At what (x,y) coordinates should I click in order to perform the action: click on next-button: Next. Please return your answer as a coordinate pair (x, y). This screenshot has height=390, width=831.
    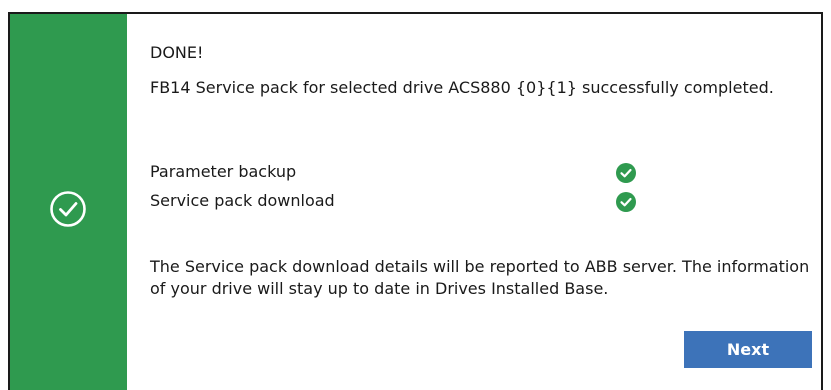
    Looking at the image, I should click on (748, 349).